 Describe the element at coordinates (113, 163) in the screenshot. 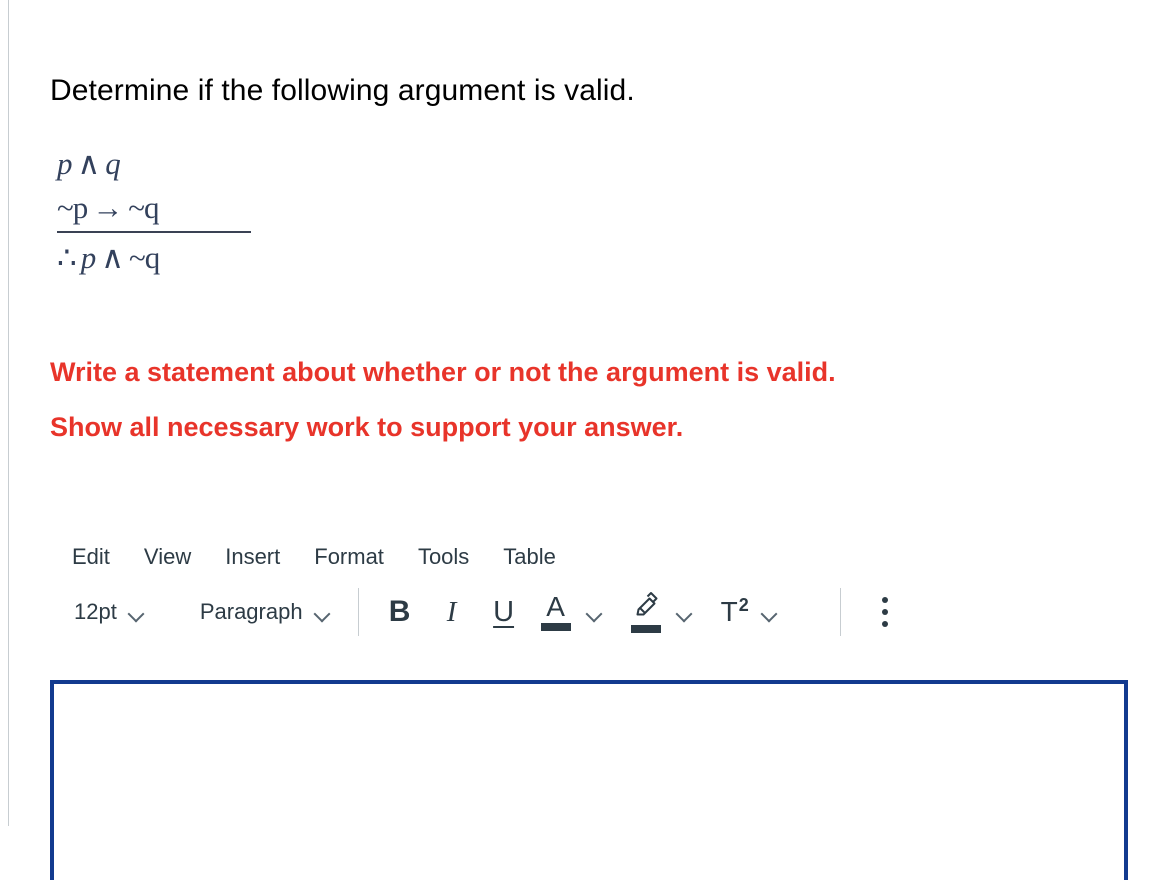

I see `premise-1-right: q` at that location.